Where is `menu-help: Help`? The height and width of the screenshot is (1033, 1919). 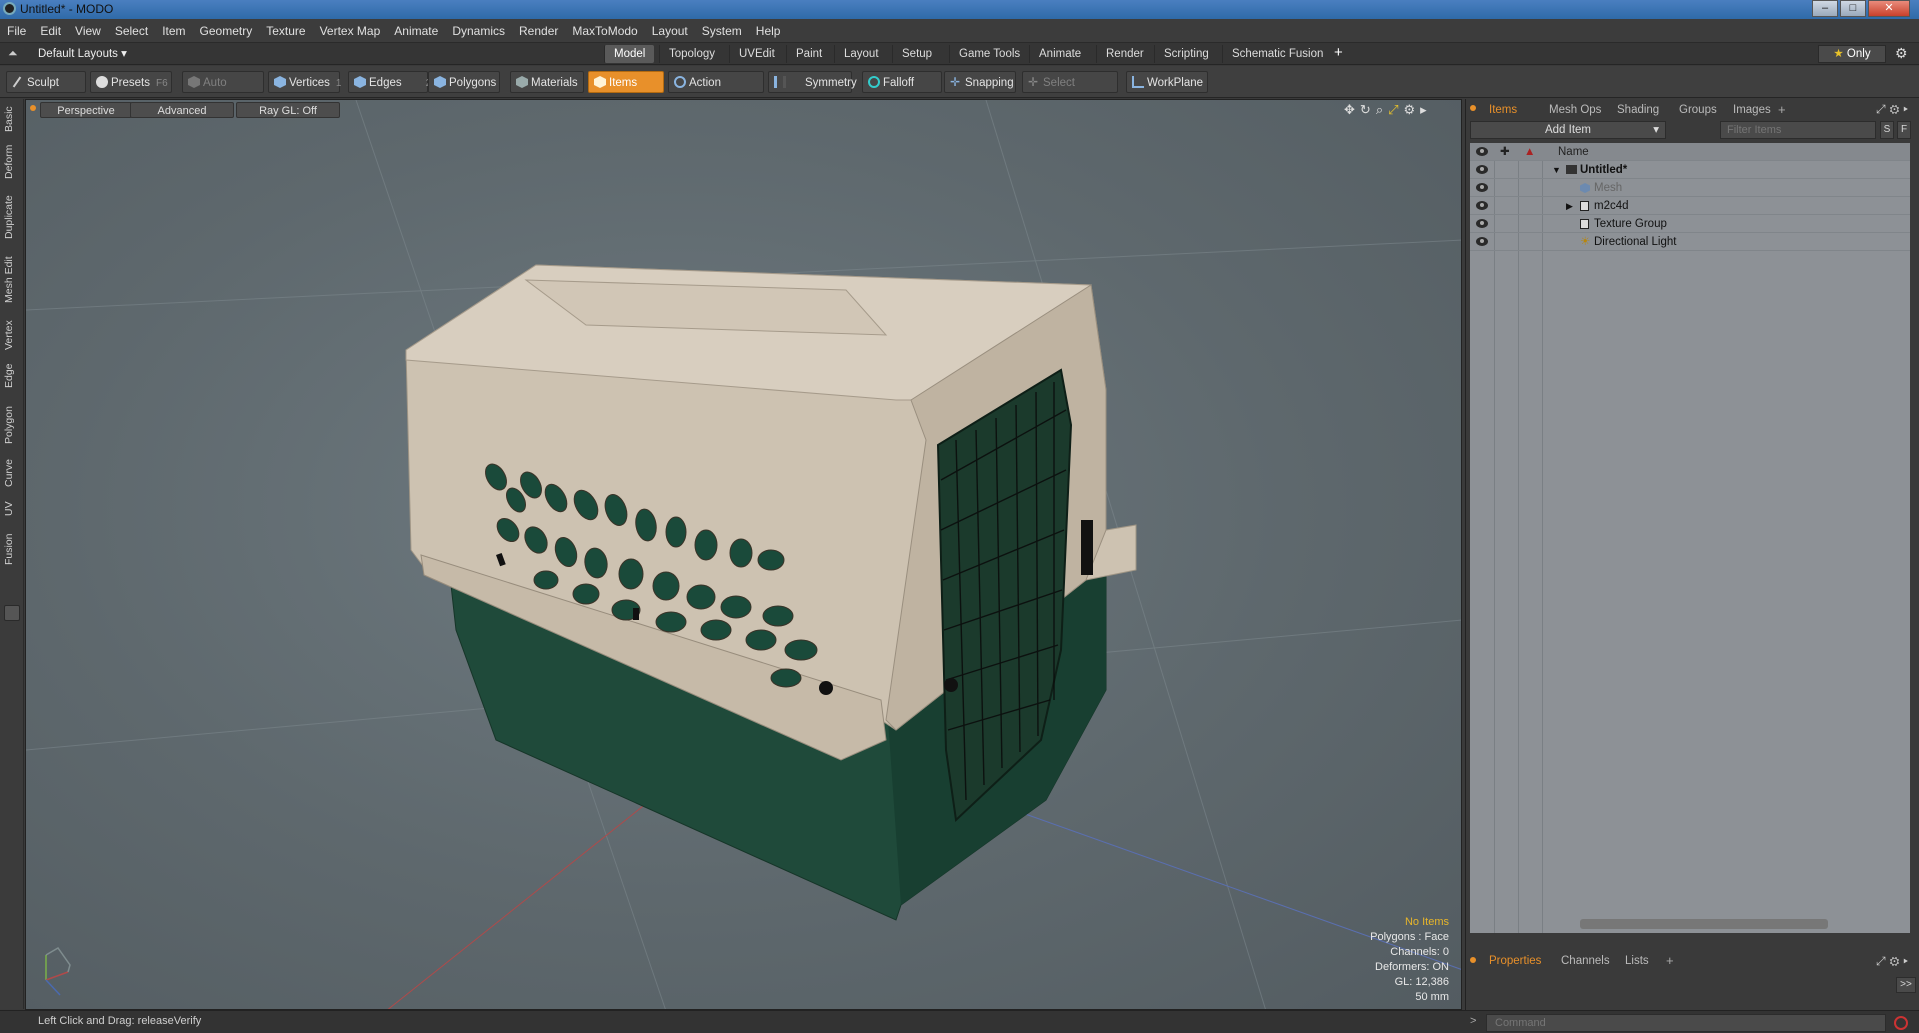 menu-help: Help is located at coordinates (768, 31).